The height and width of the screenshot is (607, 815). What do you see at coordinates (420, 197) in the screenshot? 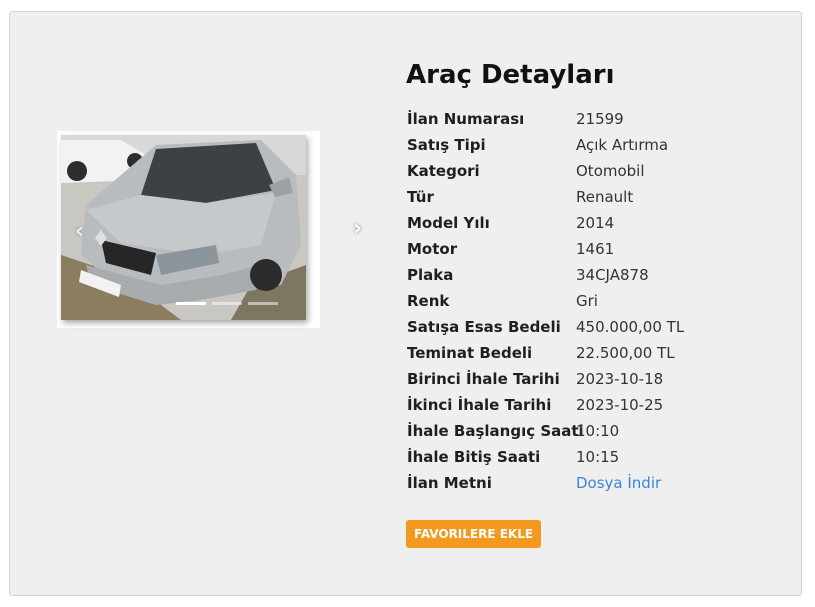
I see `detail-label: Tür` at bounding box center [420, 197].